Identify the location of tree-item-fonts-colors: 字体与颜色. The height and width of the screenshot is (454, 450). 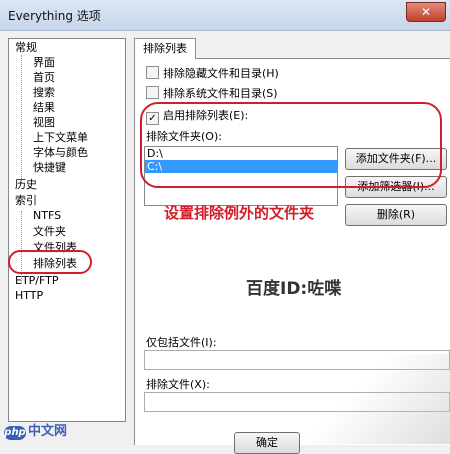
(60, 153).